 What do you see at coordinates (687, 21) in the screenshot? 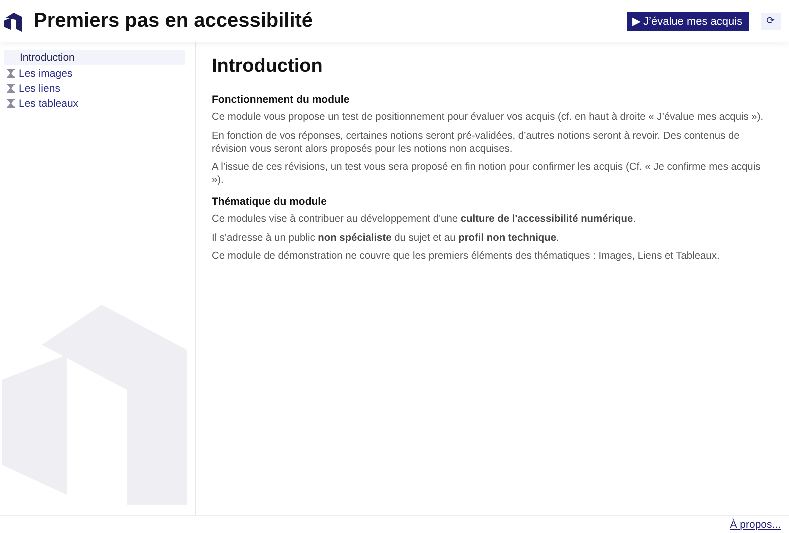
I see `evaluate-button: ▶ J’évalue mes acquis` at bounding box center [687, 21].